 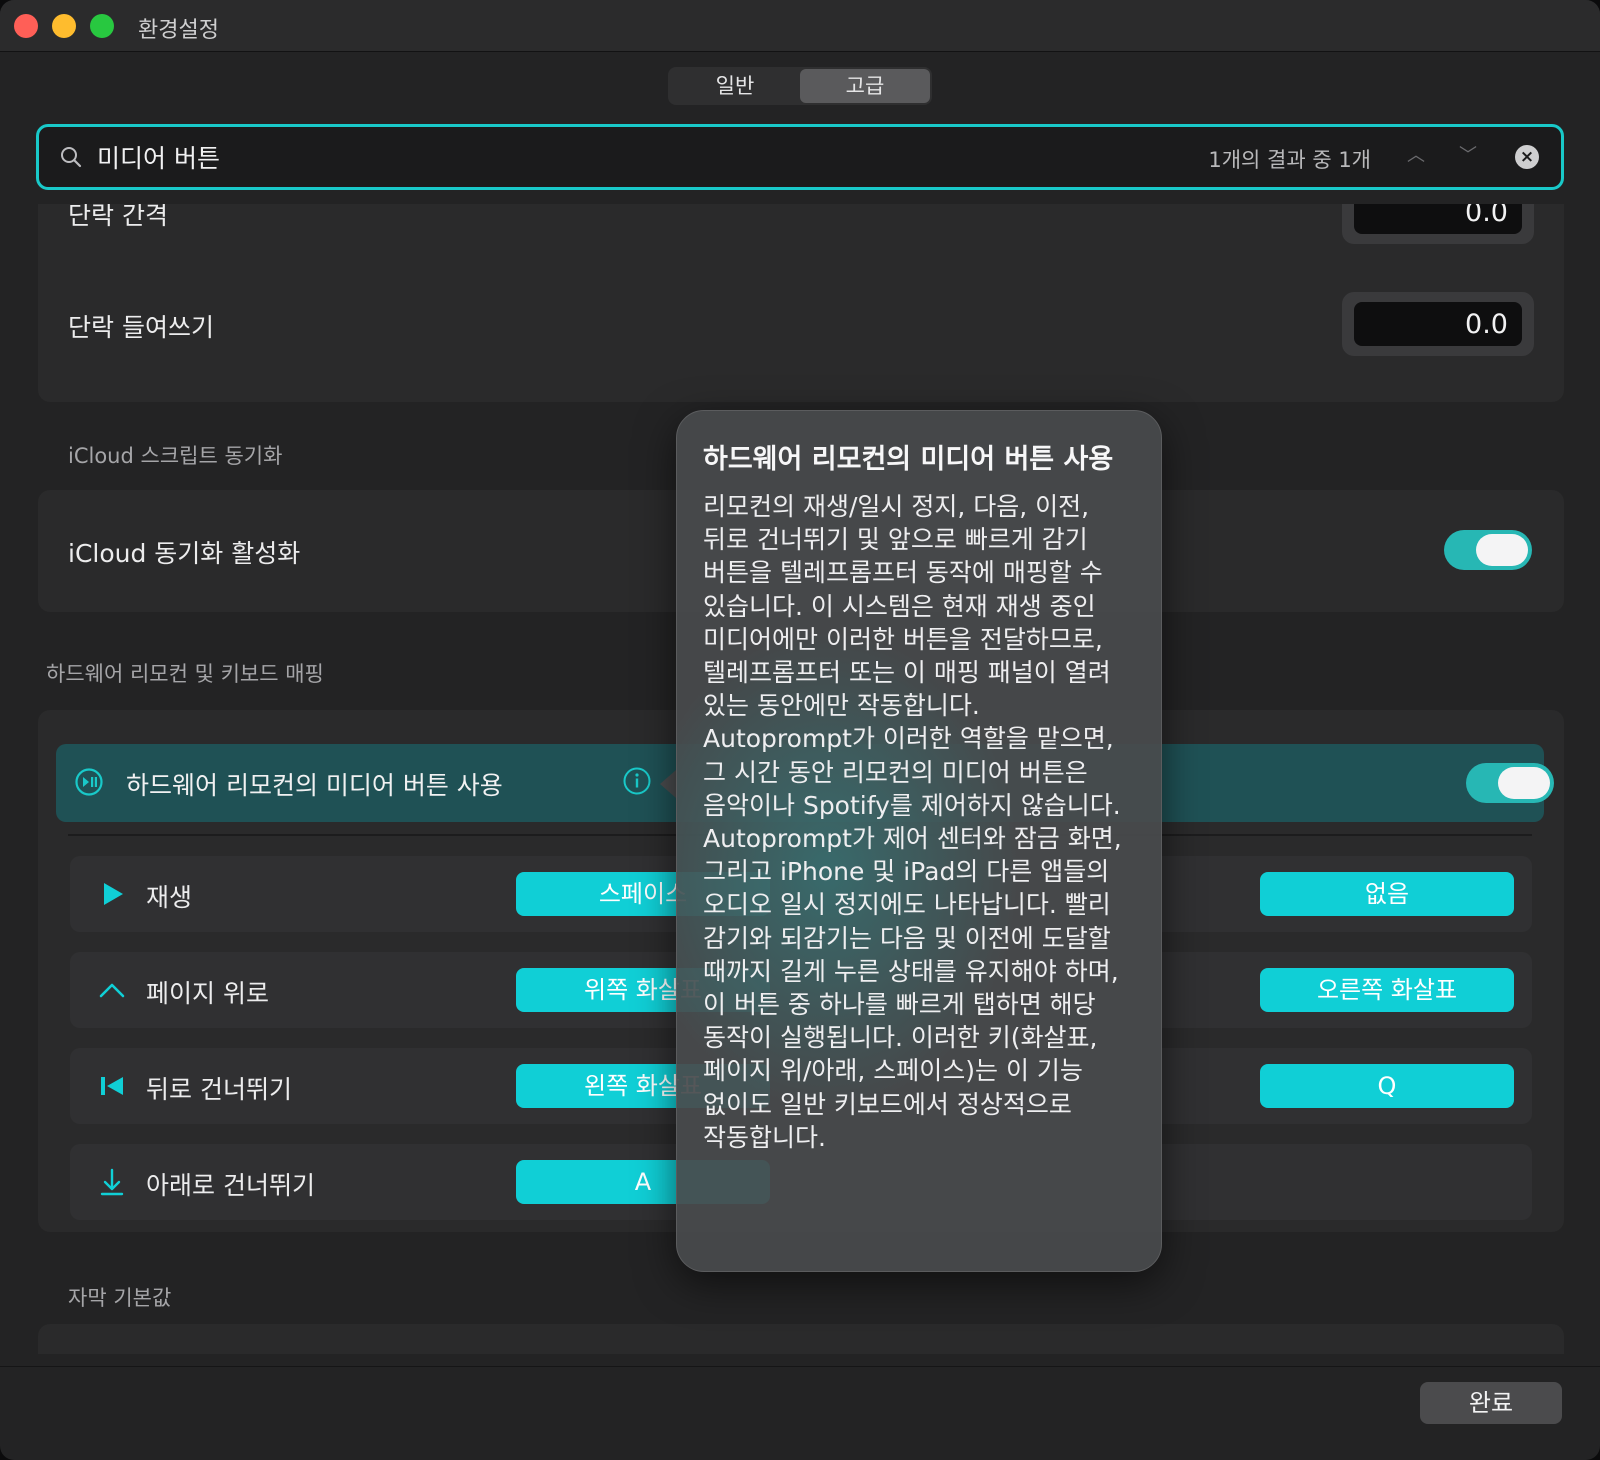 I want to click on paragraph-indent-input, so click(x=1438, y=324).